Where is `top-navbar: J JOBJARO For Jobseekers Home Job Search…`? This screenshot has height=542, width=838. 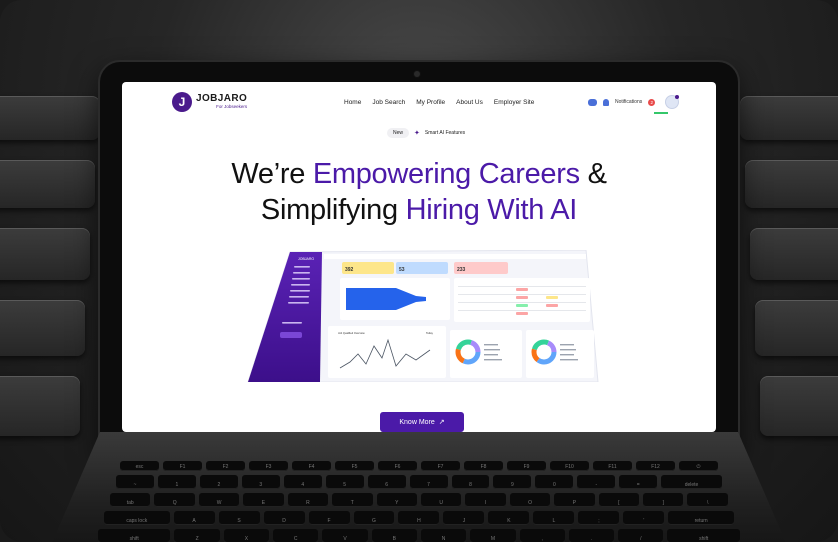 top-navbar: J JOBJARO For Jobseekers Home Job Search… is located at coordinates (419, 101).